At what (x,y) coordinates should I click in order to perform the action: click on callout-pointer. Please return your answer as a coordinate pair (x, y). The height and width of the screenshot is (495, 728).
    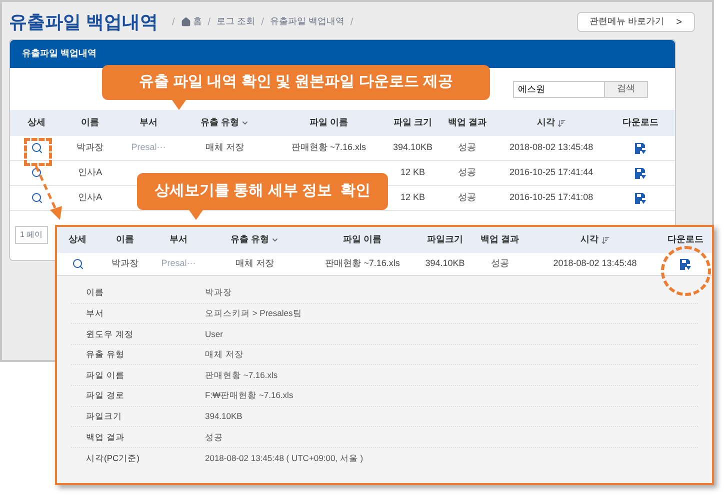
    Looking at the image, I should click on (179, 105).